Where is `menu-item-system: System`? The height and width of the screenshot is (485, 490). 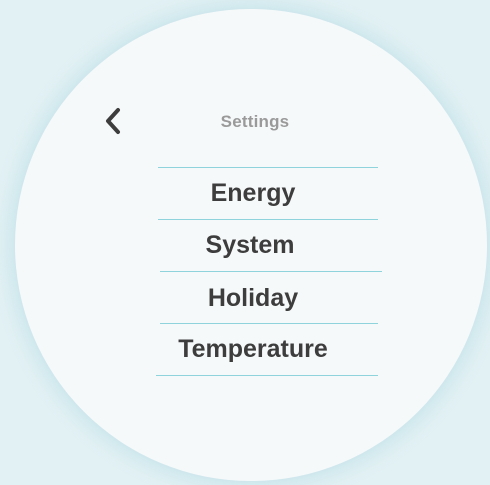 menu-item-system: System is located at coordinates (250, 245).